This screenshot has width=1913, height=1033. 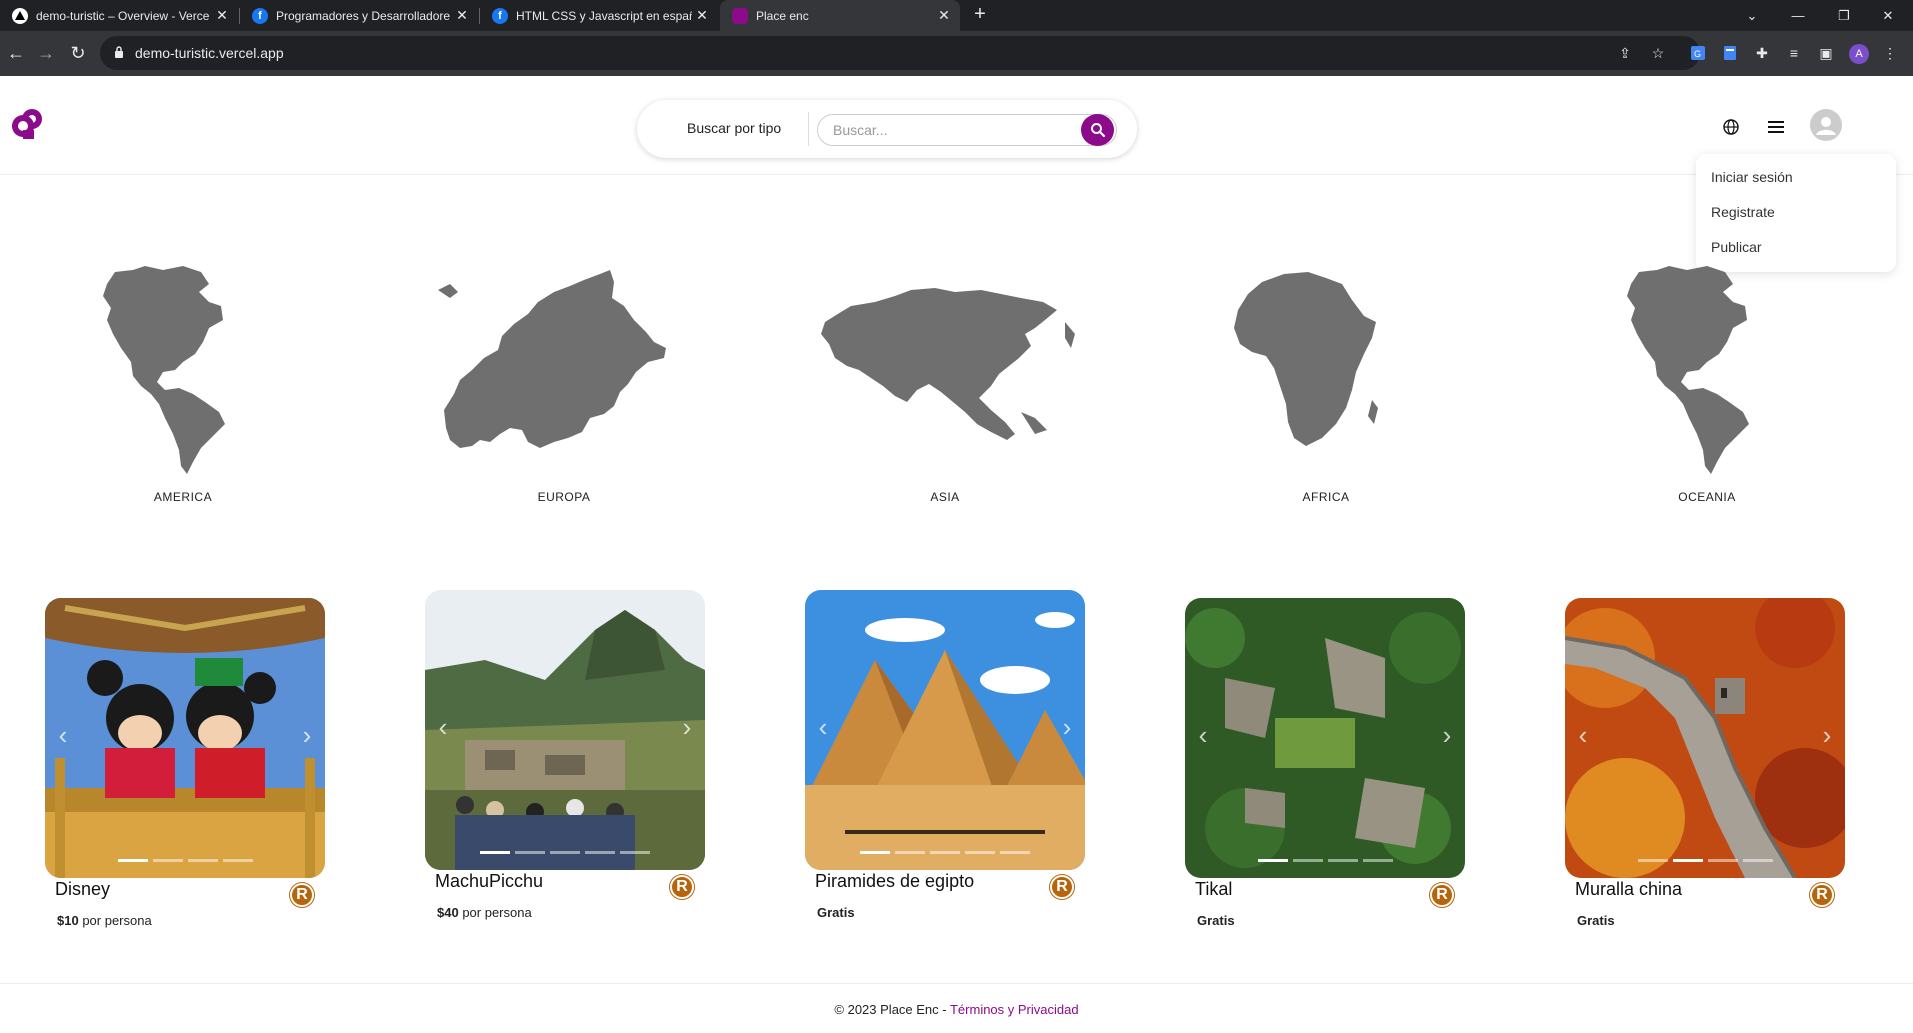 I want to click on kebab-menu-icon: ⋮, so click(x=1890, y=53).